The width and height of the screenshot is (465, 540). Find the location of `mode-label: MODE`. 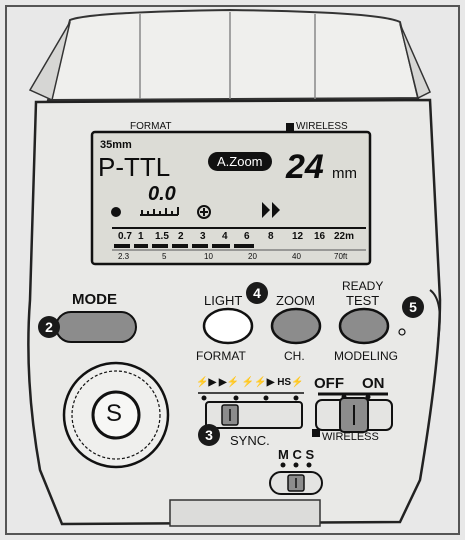

mode-label: MODE is located at coordinates (94, 299).